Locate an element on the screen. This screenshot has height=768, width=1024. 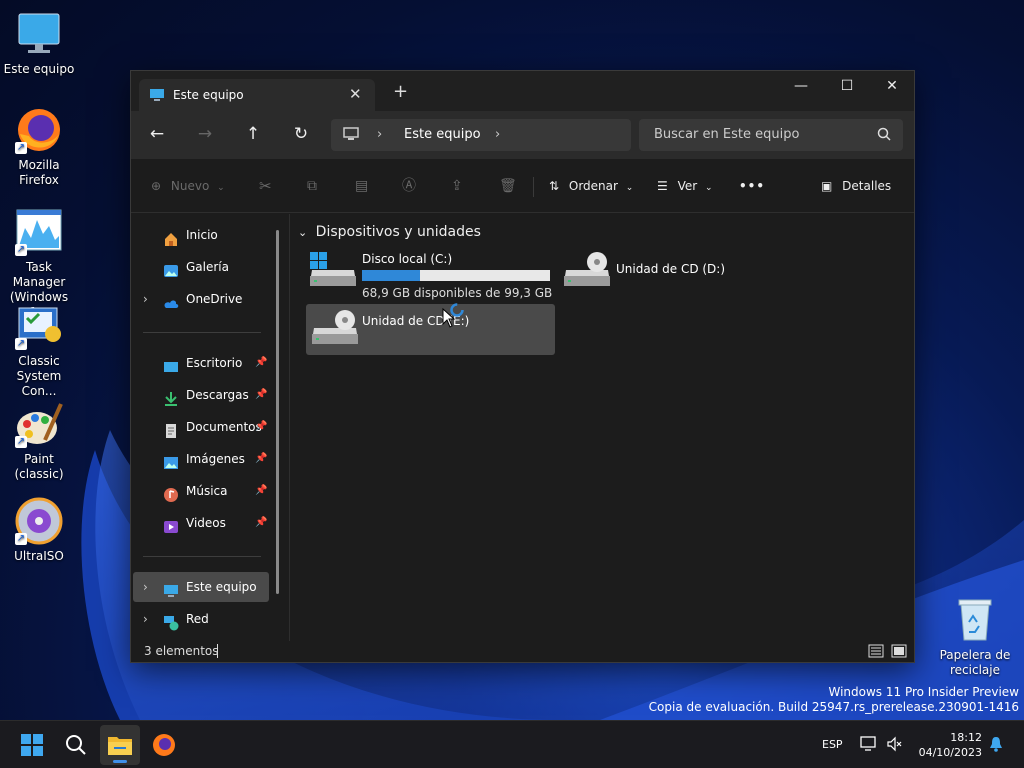
item-count: 3 elementos is located at coordinates (181, 651).